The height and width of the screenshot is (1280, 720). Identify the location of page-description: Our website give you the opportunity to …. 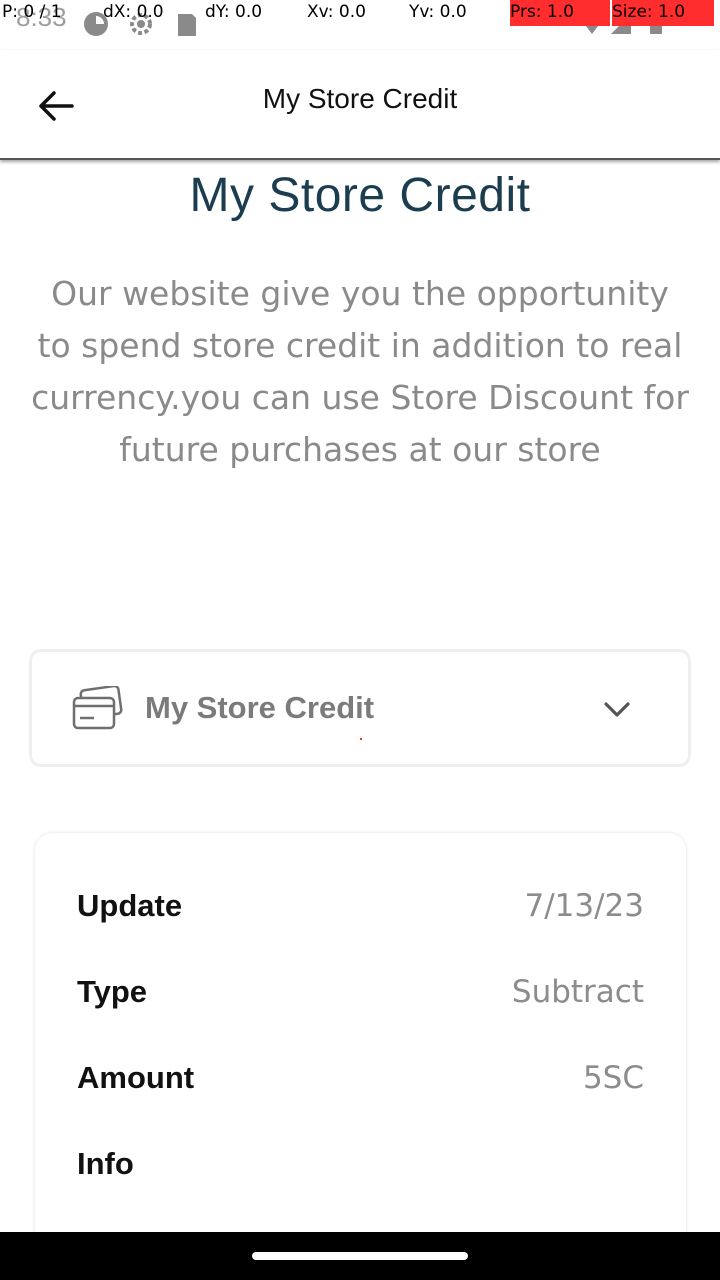
(360, 371).